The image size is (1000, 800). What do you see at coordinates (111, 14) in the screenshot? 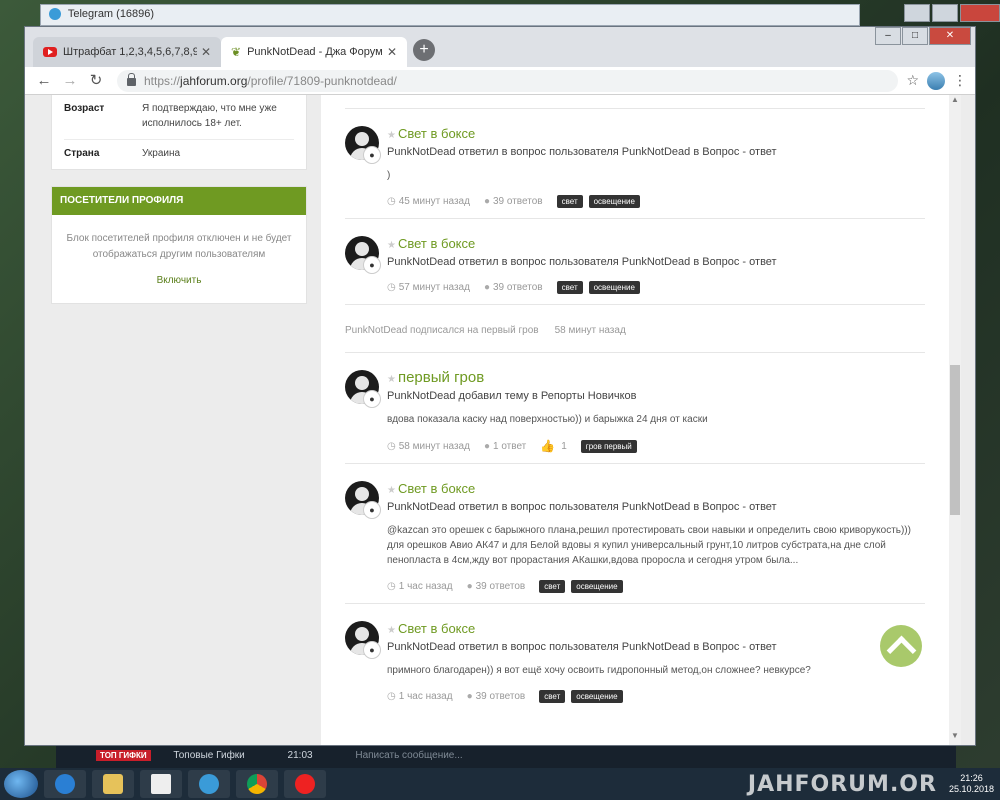
I see `telegram-window-title: Telegram (16896)` at bounding box center [111, 14].